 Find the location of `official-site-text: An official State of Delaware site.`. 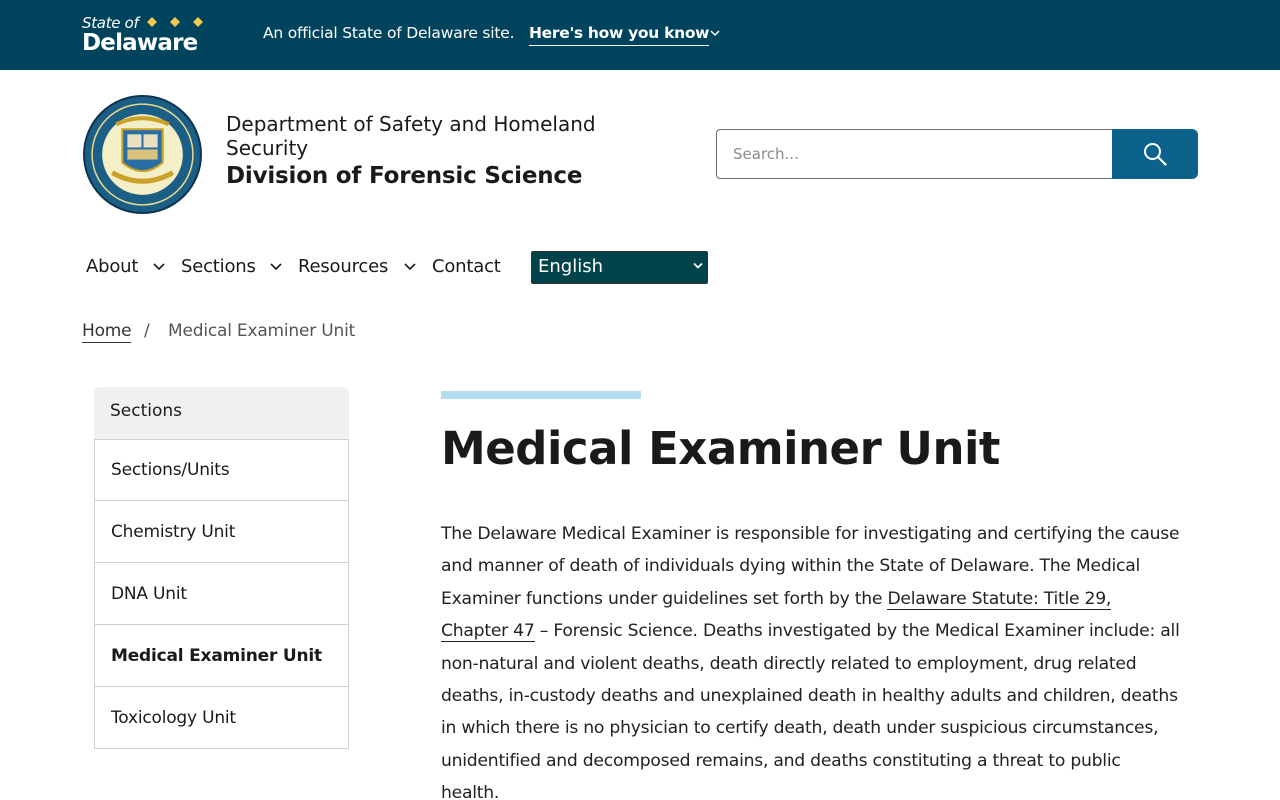

official-site-text: An official State of Delaware site. is located at coordinates (389, 33).